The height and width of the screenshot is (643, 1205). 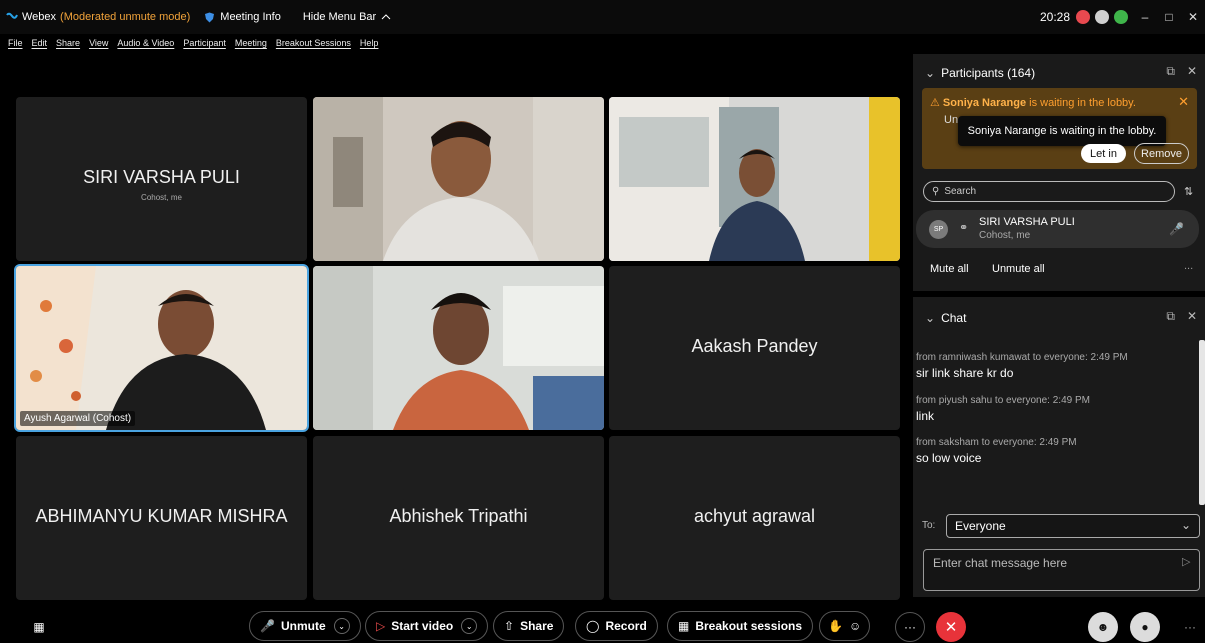 What do you see at coordinates (1003, 400) in the screenshot?
I see `chat-message-sender: from piyush sahu to everyone: 2:49 PM` at bounding box center [1003, 400].